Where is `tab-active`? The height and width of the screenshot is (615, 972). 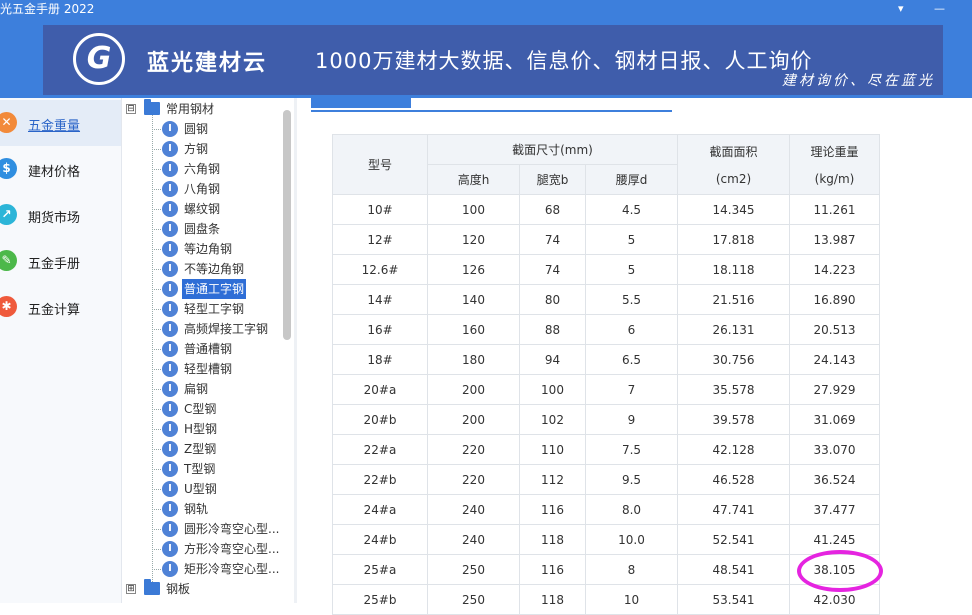
tab-active is located at coordinates (361, 102).